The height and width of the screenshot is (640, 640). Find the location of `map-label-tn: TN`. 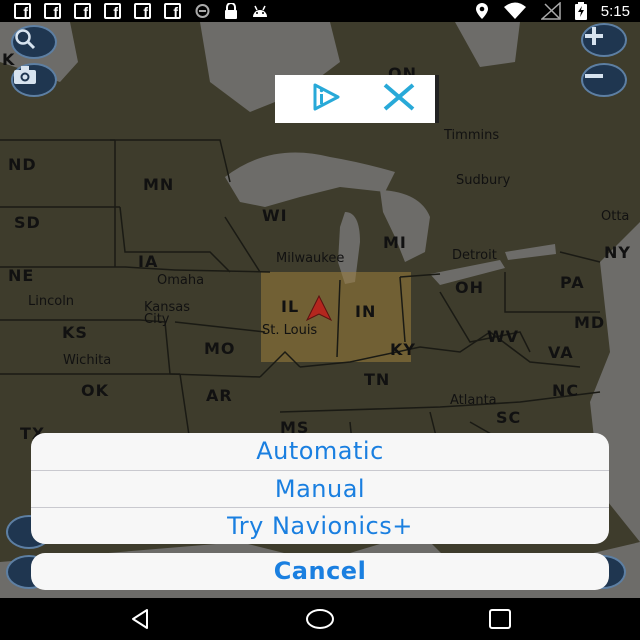

map-label-tn: TN is located at coordinates (377, 379).